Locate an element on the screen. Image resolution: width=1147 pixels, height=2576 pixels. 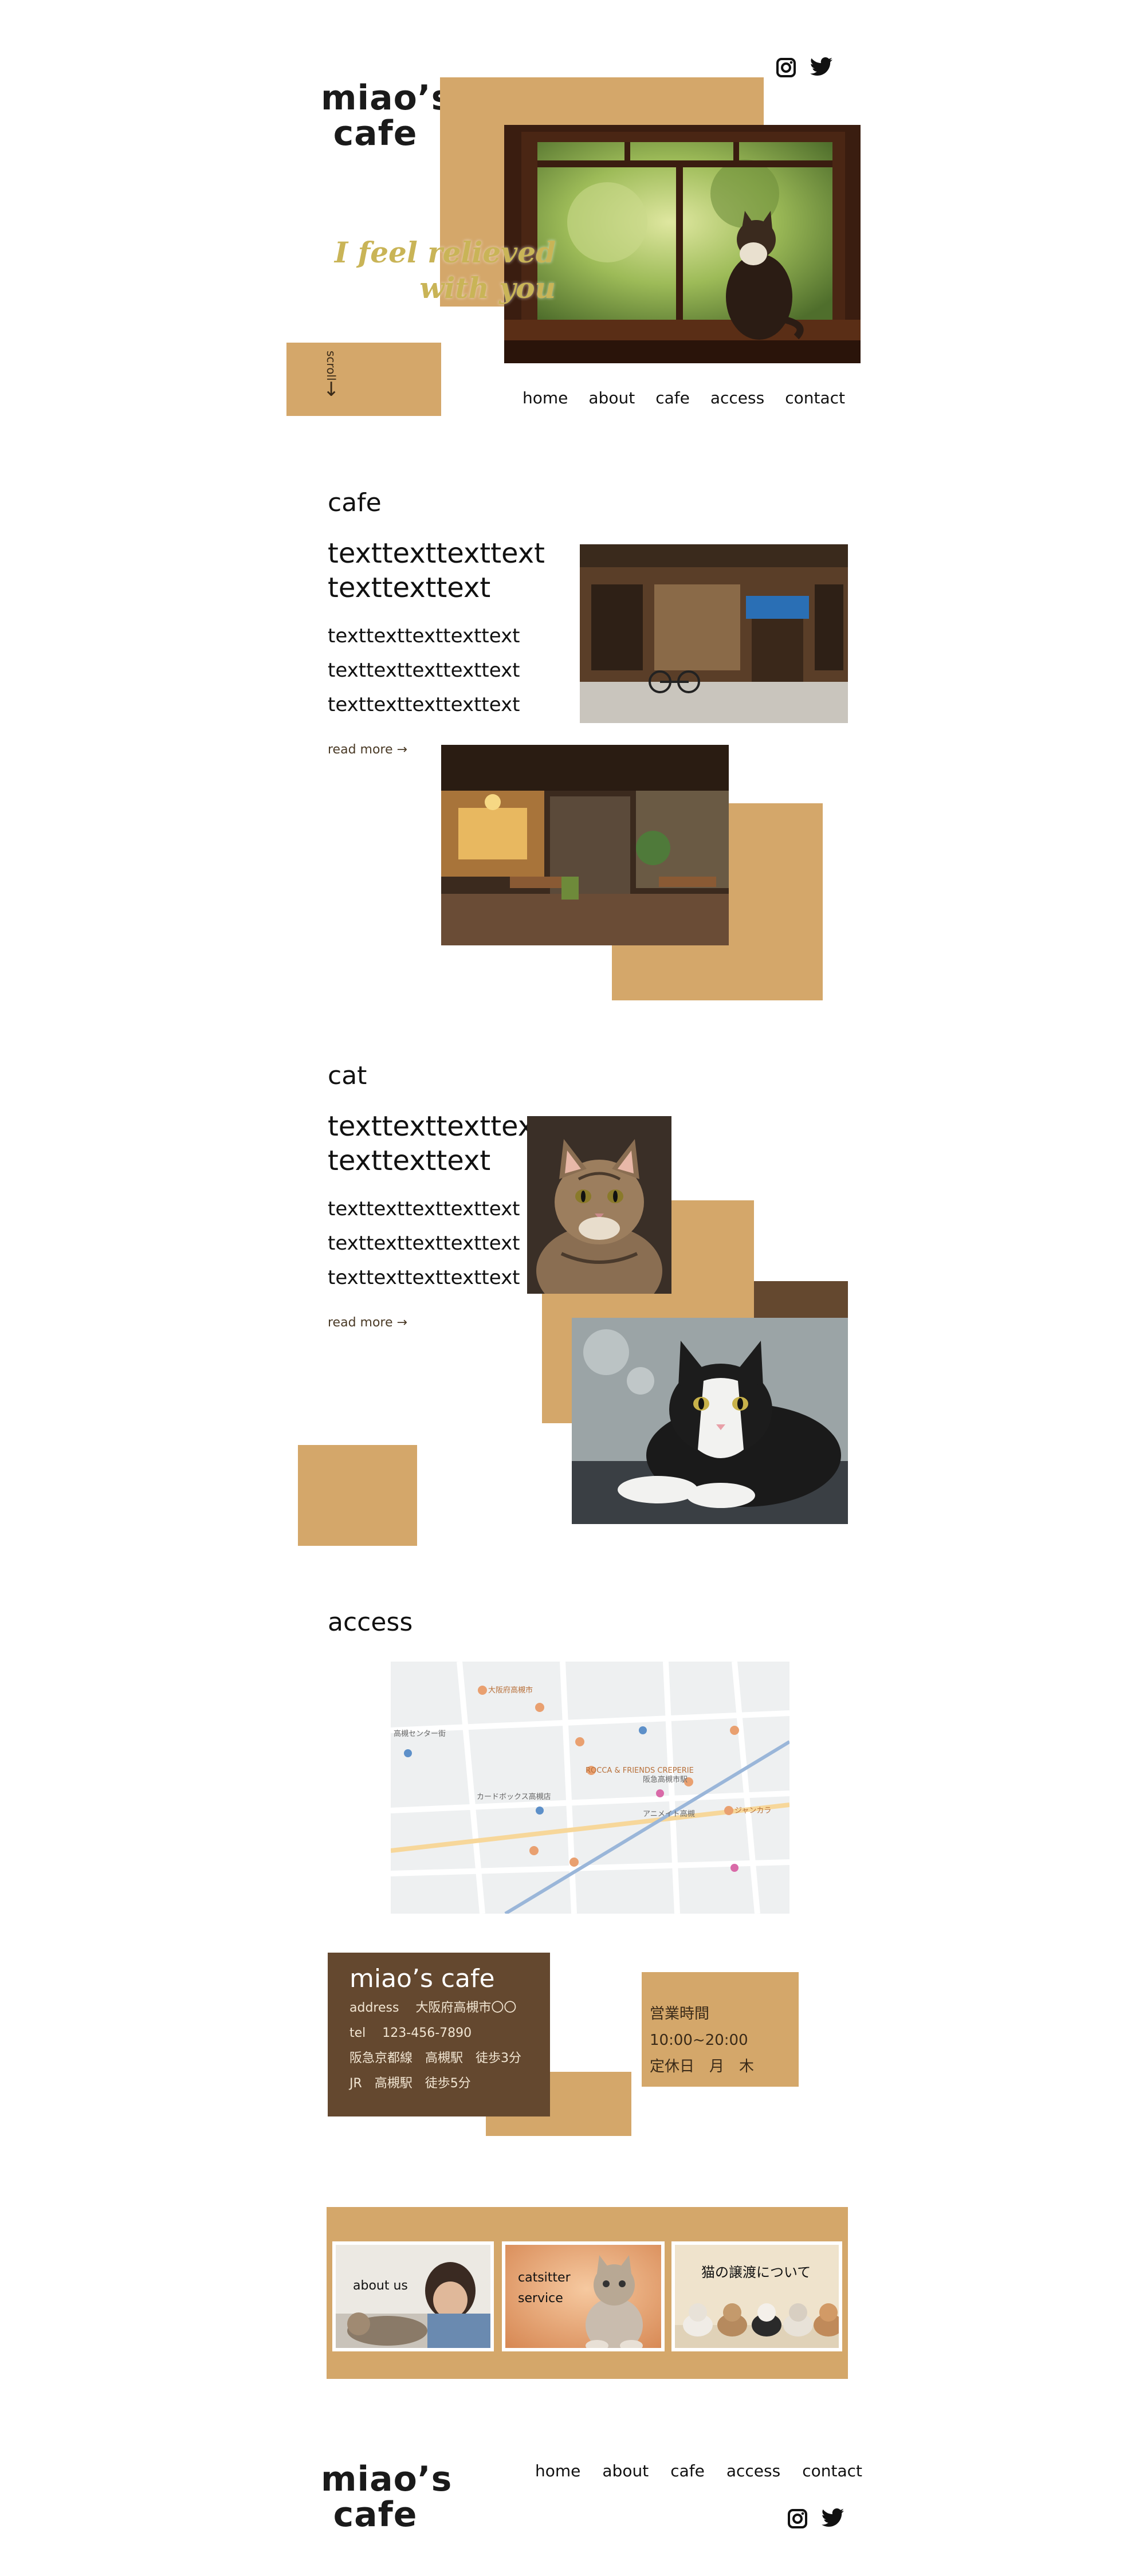
cafe-lead: texttexttexttext texttexttext is located at coordinates (436, 571).